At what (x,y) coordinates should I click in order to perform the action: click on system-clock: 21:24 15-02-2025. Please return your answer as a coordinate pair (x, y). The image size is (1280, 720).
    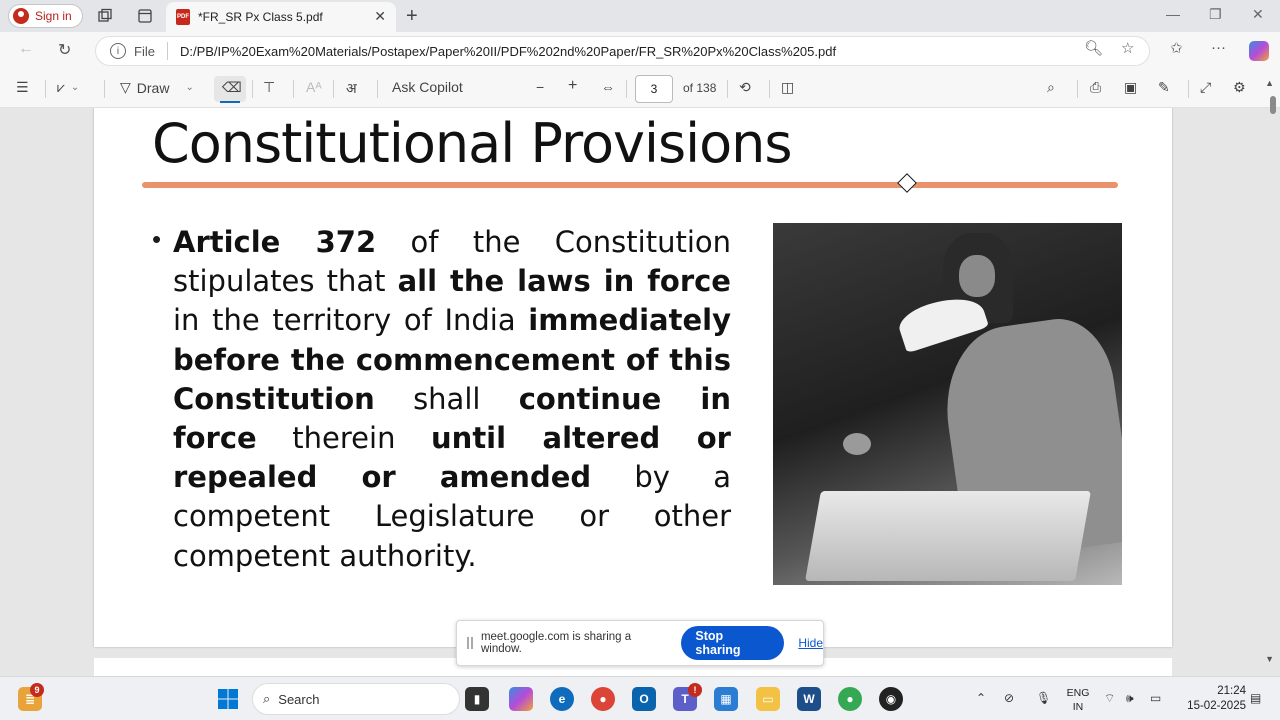
    Looking at the image, I should click on (1211, 699).